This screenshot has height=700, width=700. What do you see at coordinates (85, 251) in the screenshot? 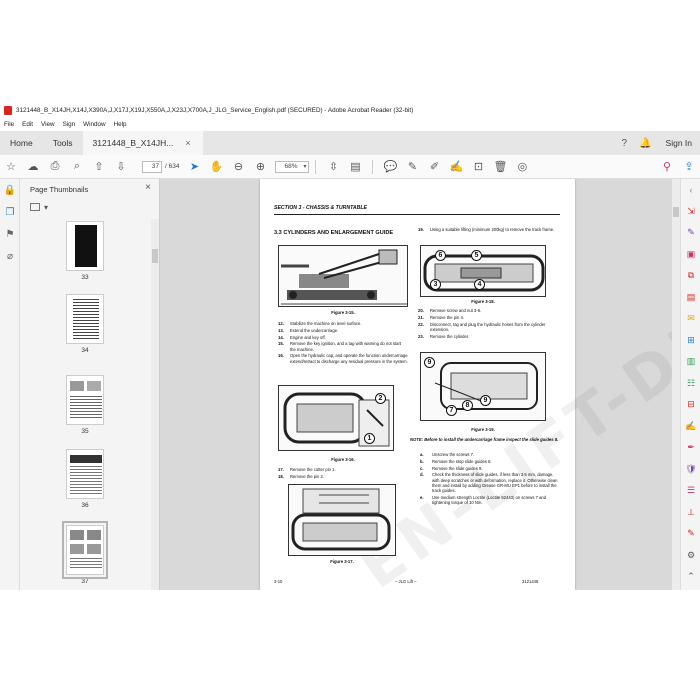
I see `thumbnail-page-33: 33` at bounding box center [85, 251].